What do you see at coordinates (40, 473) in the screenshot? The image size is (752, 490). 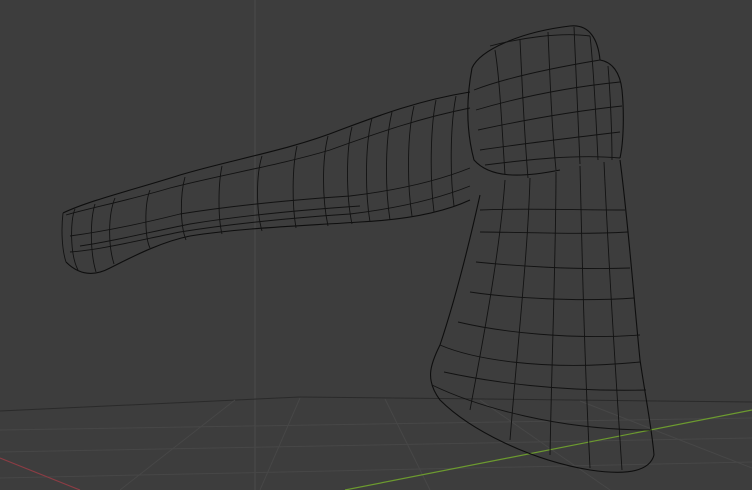 I see `x-axis-line` at bounding box center [40, 473].